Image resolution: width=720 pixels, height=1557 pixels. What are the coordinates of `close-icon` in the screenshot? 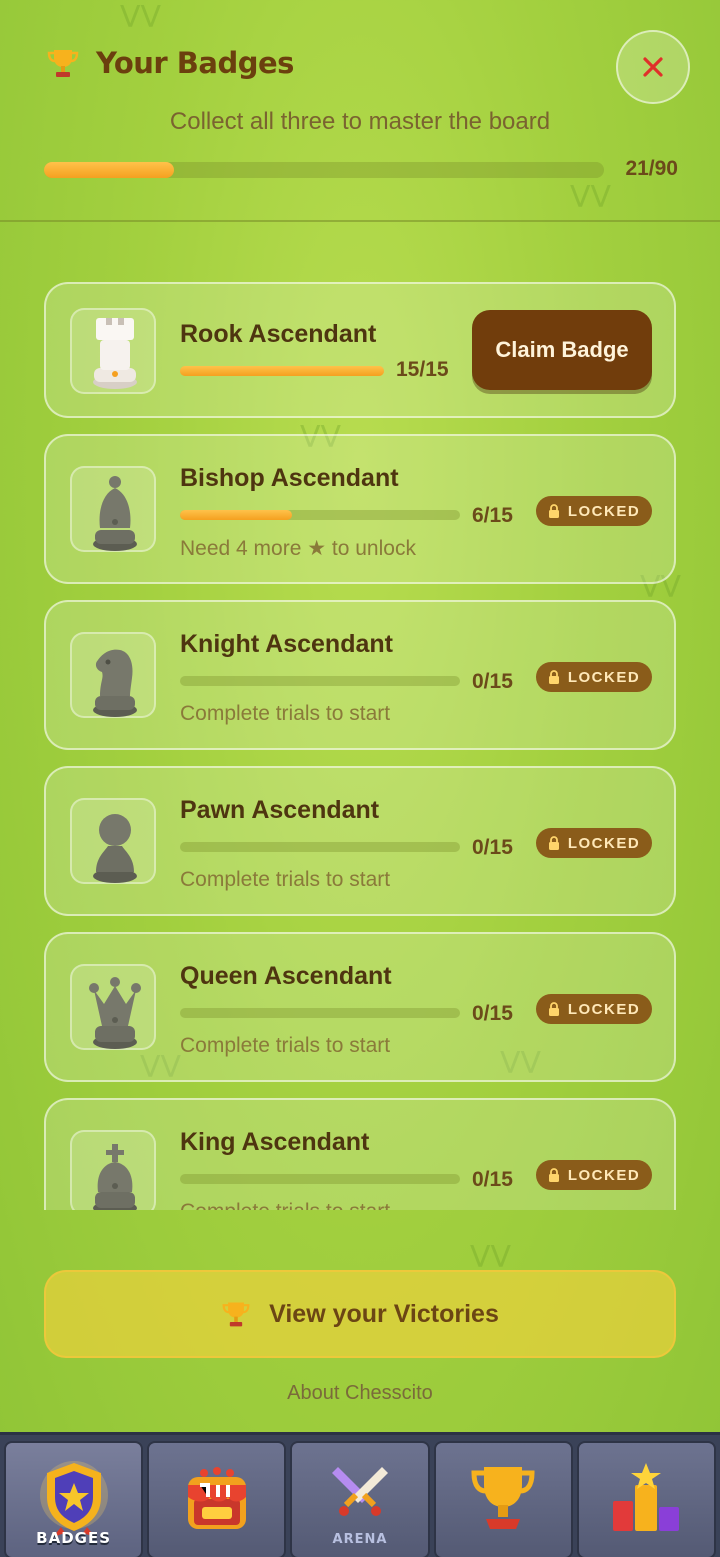 It's located at (653, 67).